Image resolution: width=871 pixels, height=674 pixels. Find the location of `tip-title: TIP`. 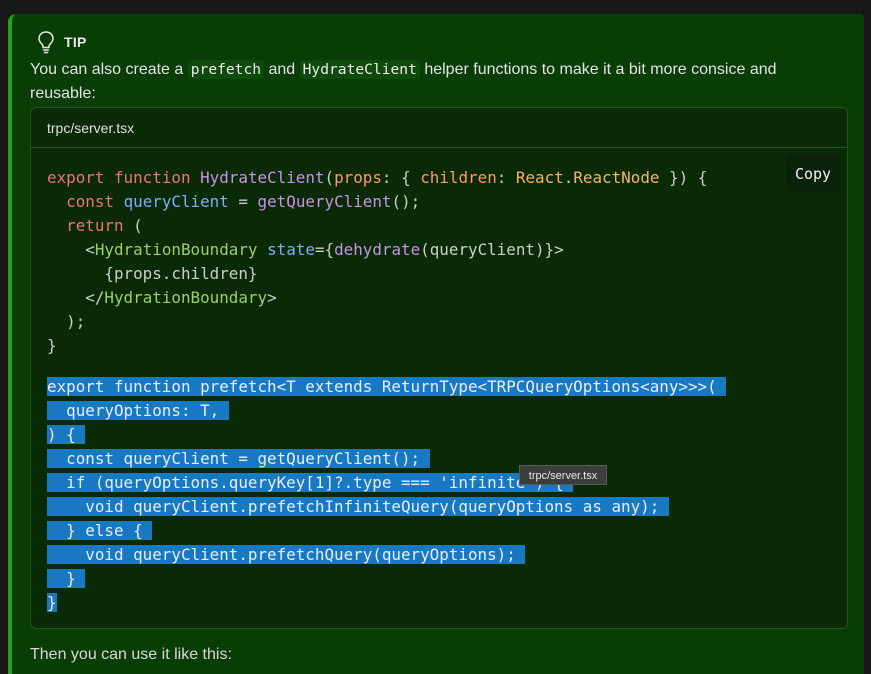

tip-title: TIP is located at coordinates (75, 42).